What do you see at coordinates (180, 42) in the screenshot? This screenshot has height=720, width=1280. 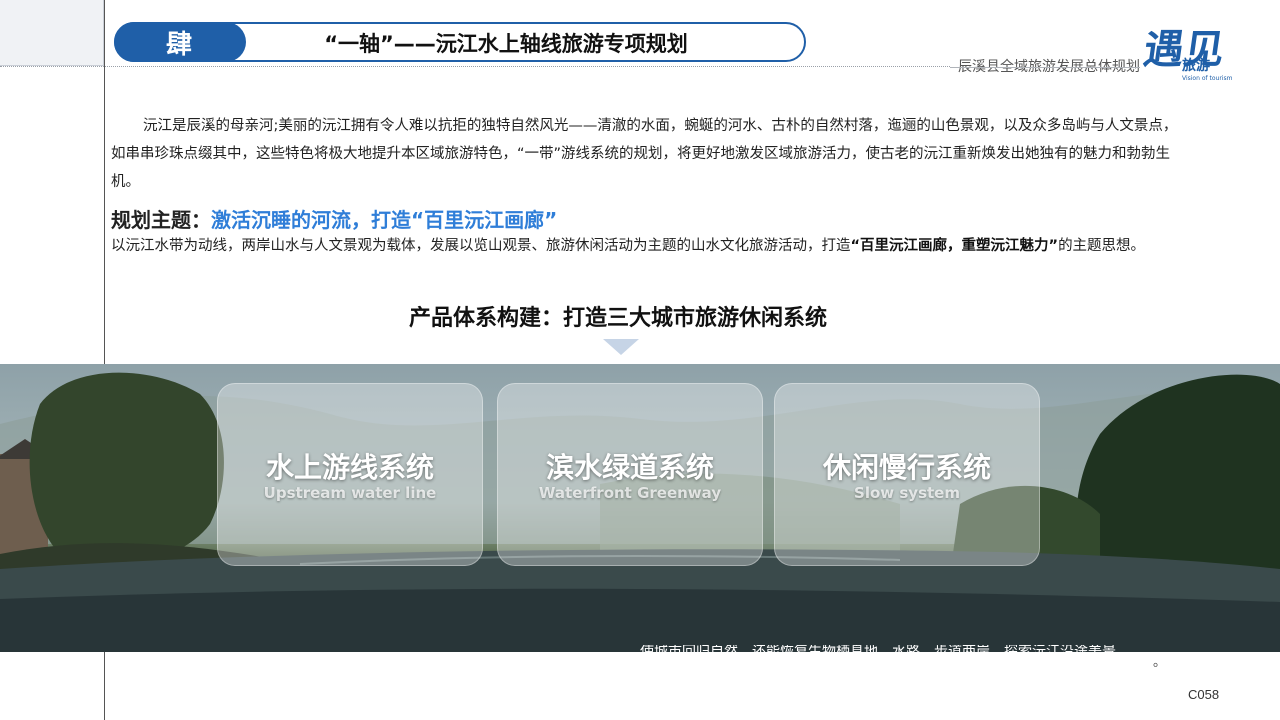 I see `section-label: 肆` at bounding box center [180, 42].